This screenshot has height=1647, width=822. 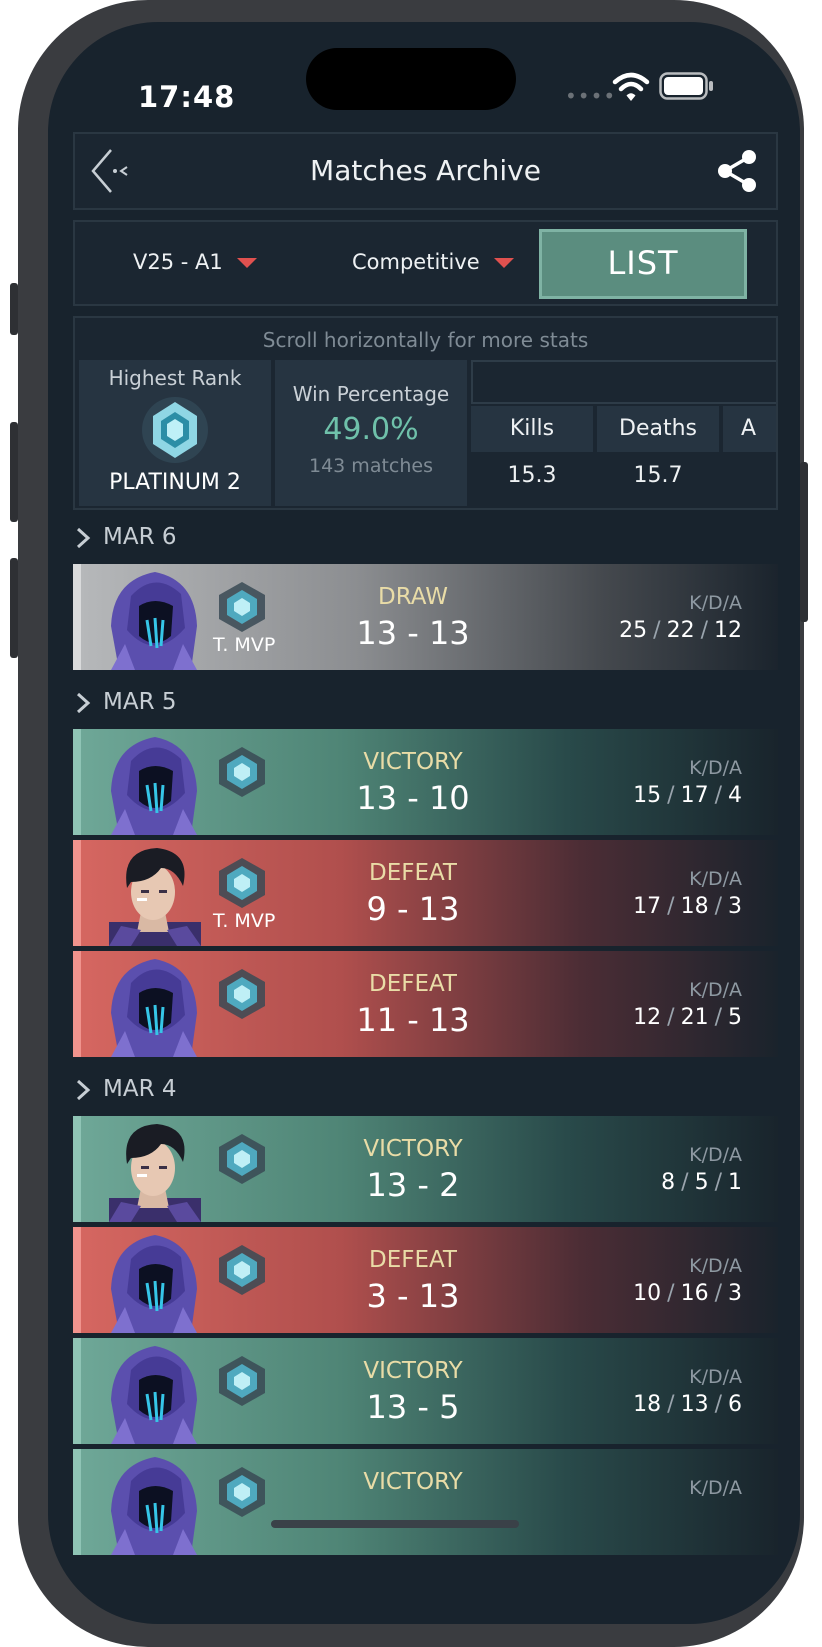 What do you see at coordinates (413, 909) in the screenshot?
I see `match-score: 9 - 13` at bounding box center [413, 909].